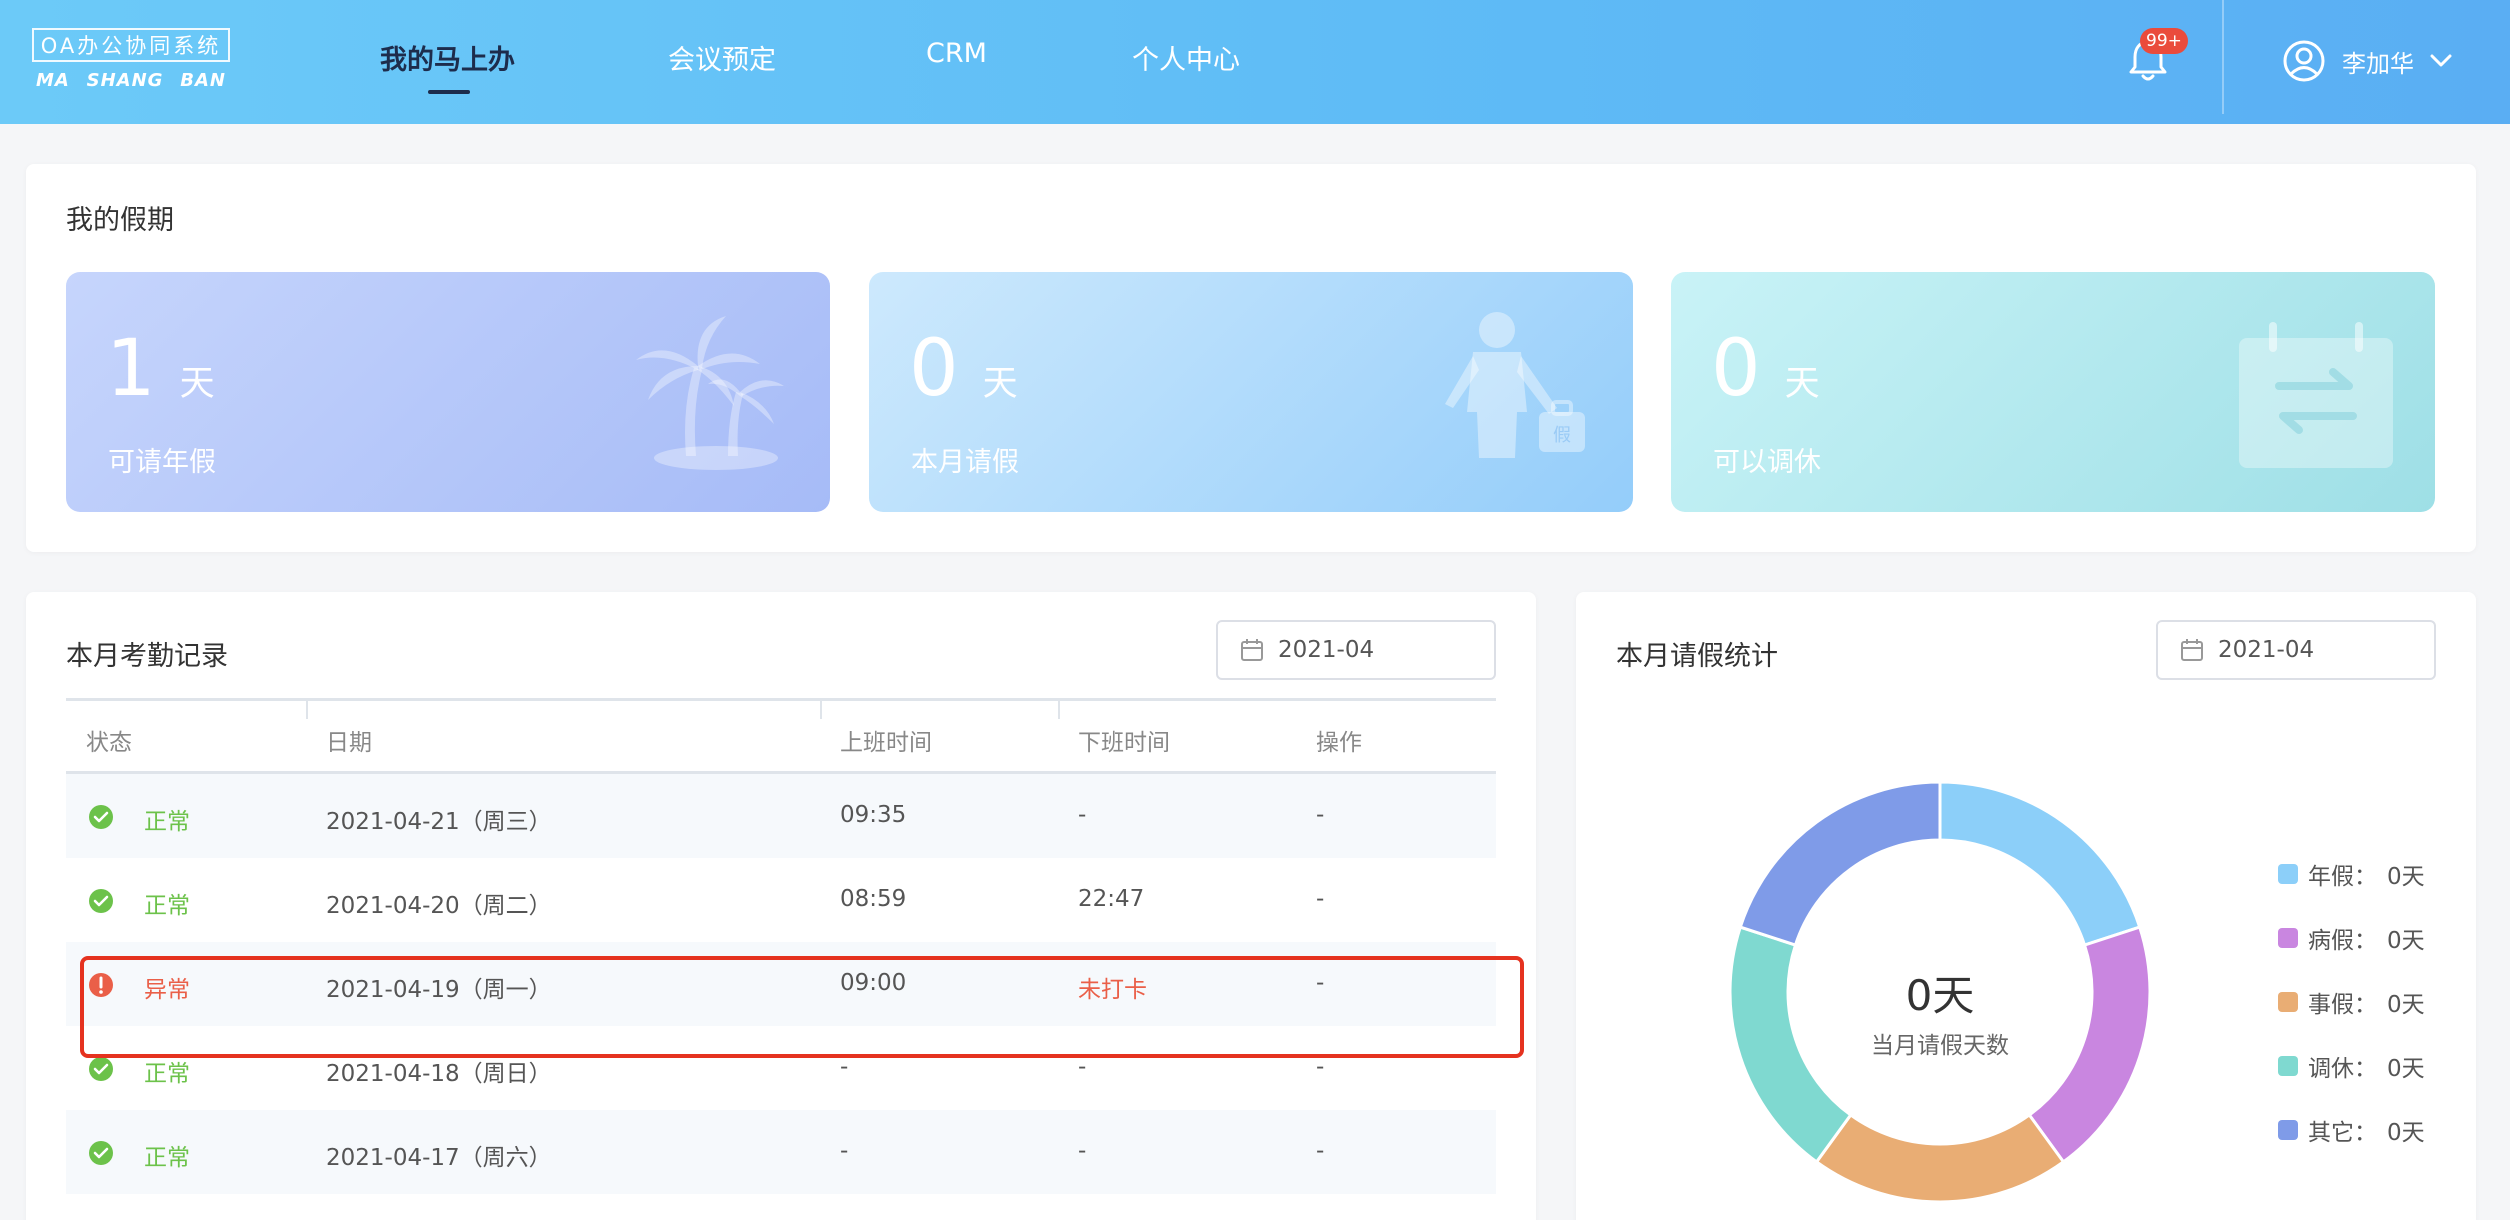  Describe the element at coordinates (147, 656) in the screenshot. I see `attendance-title: 本月考勤记录` at that location.